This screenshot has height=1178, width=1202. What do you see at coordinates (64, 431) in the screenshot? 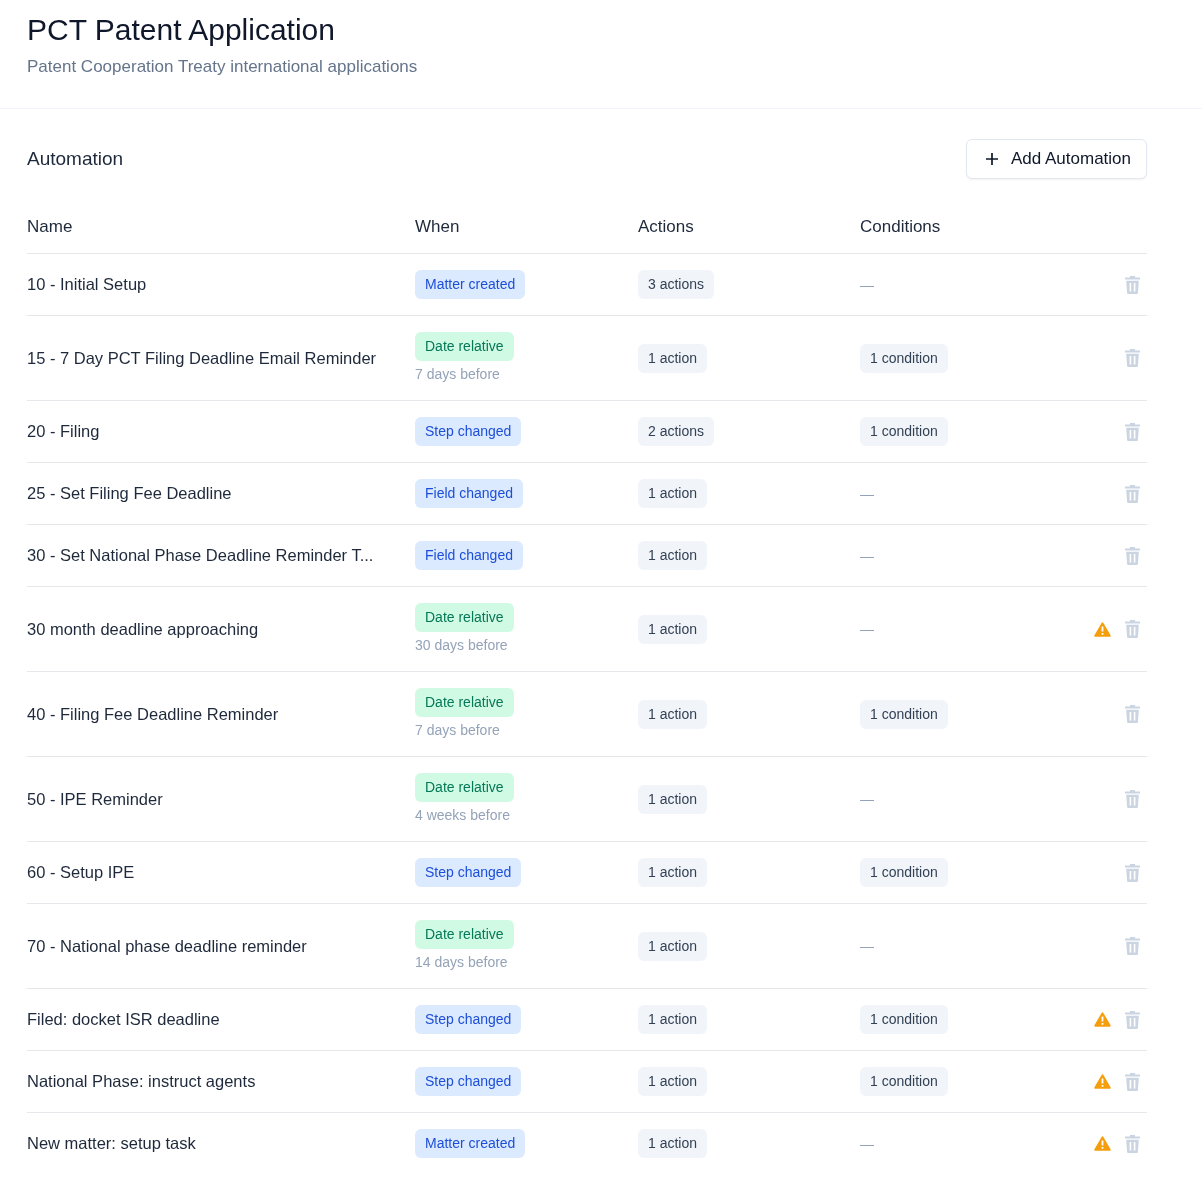
I see `automation-name: 20 - Filing` at bounding box center [64, 431].